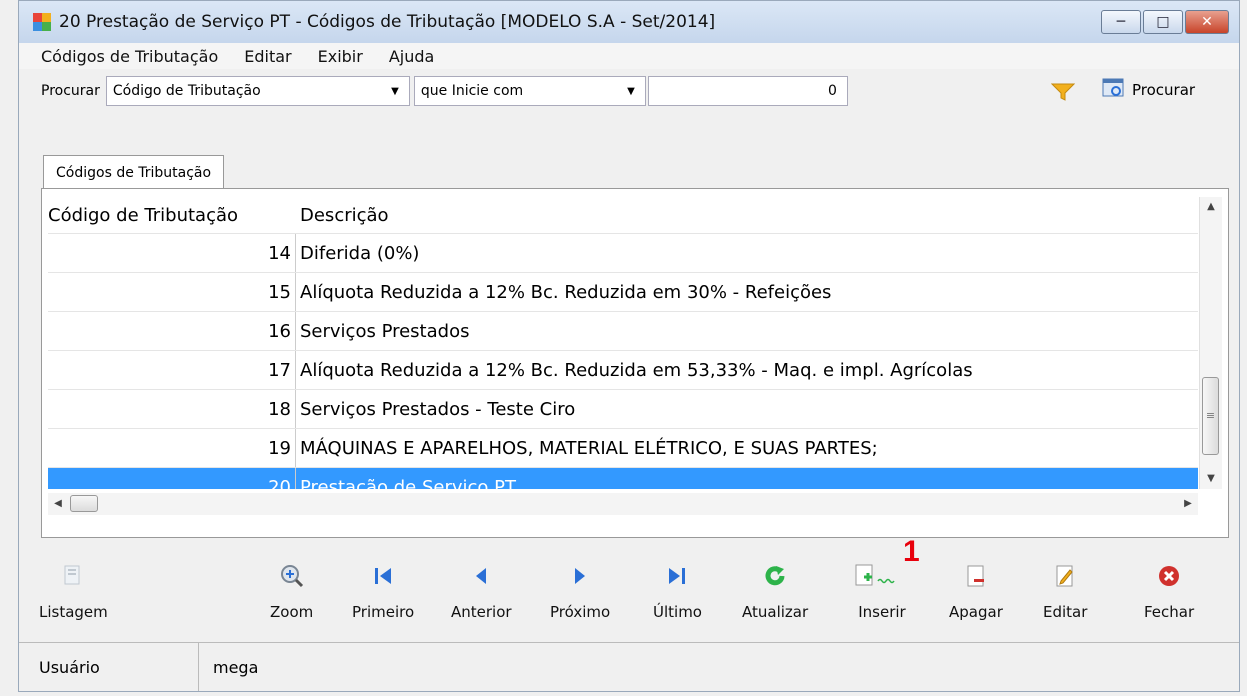 The width and height of the screenshot is (1247, 696). I want to click on fechar-button: Fechar, so click(1169, 590).